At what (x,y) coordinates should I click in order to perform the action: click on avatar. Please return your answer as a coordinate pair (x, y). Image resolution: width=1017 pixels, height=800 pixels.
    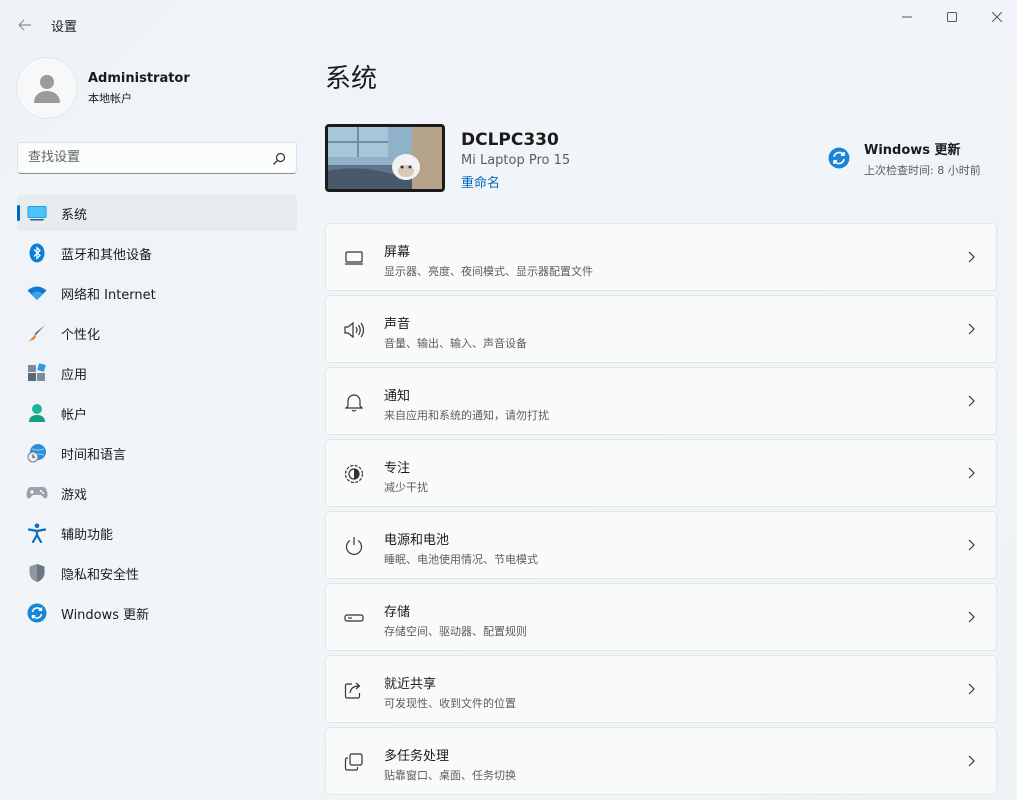
    Looking at the image, I should click on (47, 88).